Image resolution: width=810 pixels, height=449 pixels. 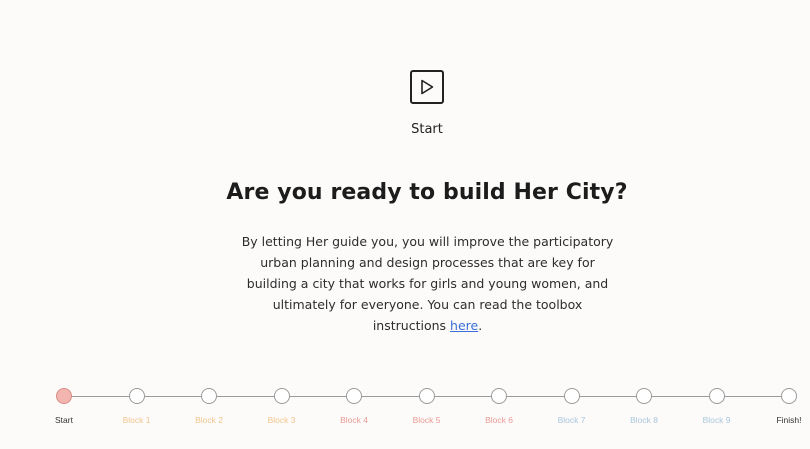 I want to click on progress-step: Block 3, so click(x=282, y=405).